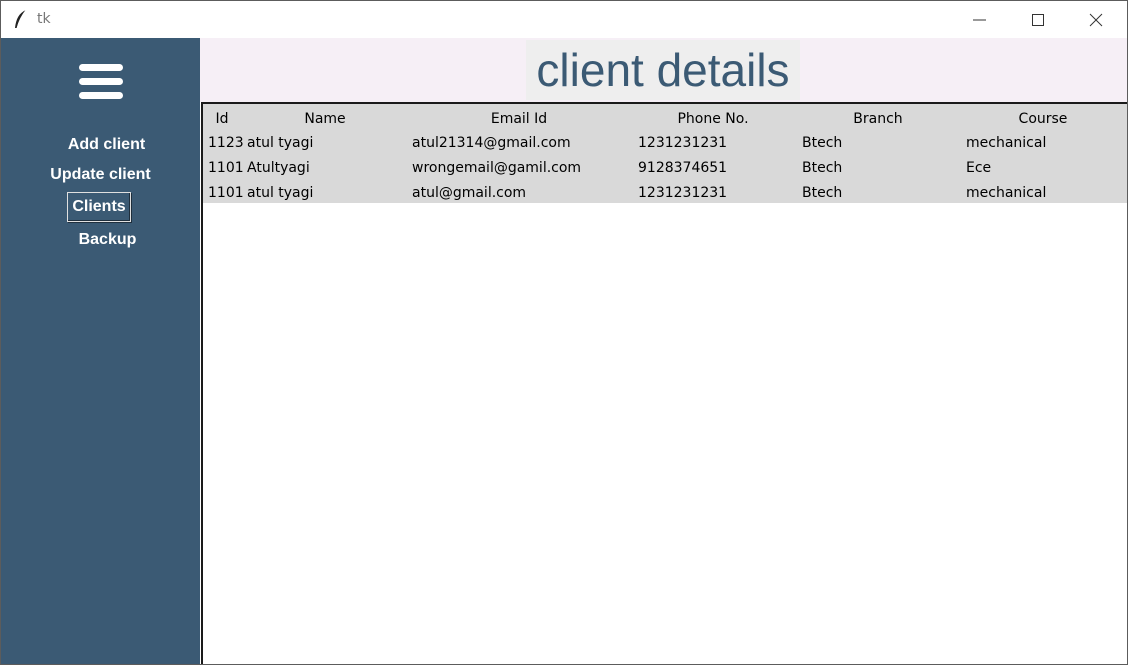 The height and width of the screenshot is (665, 1128). What do you see at coordinates (878, 119) in the screenshot?
I see `column-header-branch: Branch` at bounding box center [878, 119].